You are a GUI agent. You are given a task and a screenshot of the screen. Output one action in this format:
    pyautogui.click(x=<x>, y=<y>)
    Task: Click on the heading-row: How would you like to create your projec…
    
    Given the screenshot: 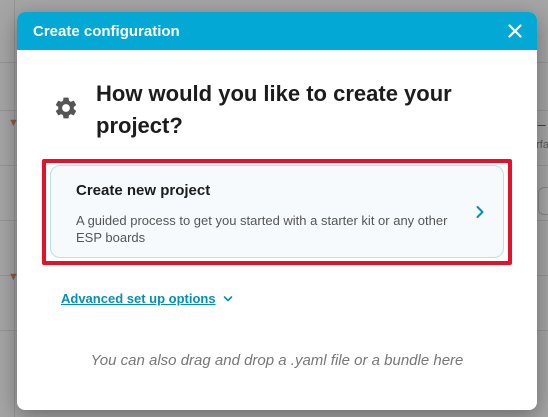 What is the action you would take?
    pyautogui.click(x=264, y=110)
    